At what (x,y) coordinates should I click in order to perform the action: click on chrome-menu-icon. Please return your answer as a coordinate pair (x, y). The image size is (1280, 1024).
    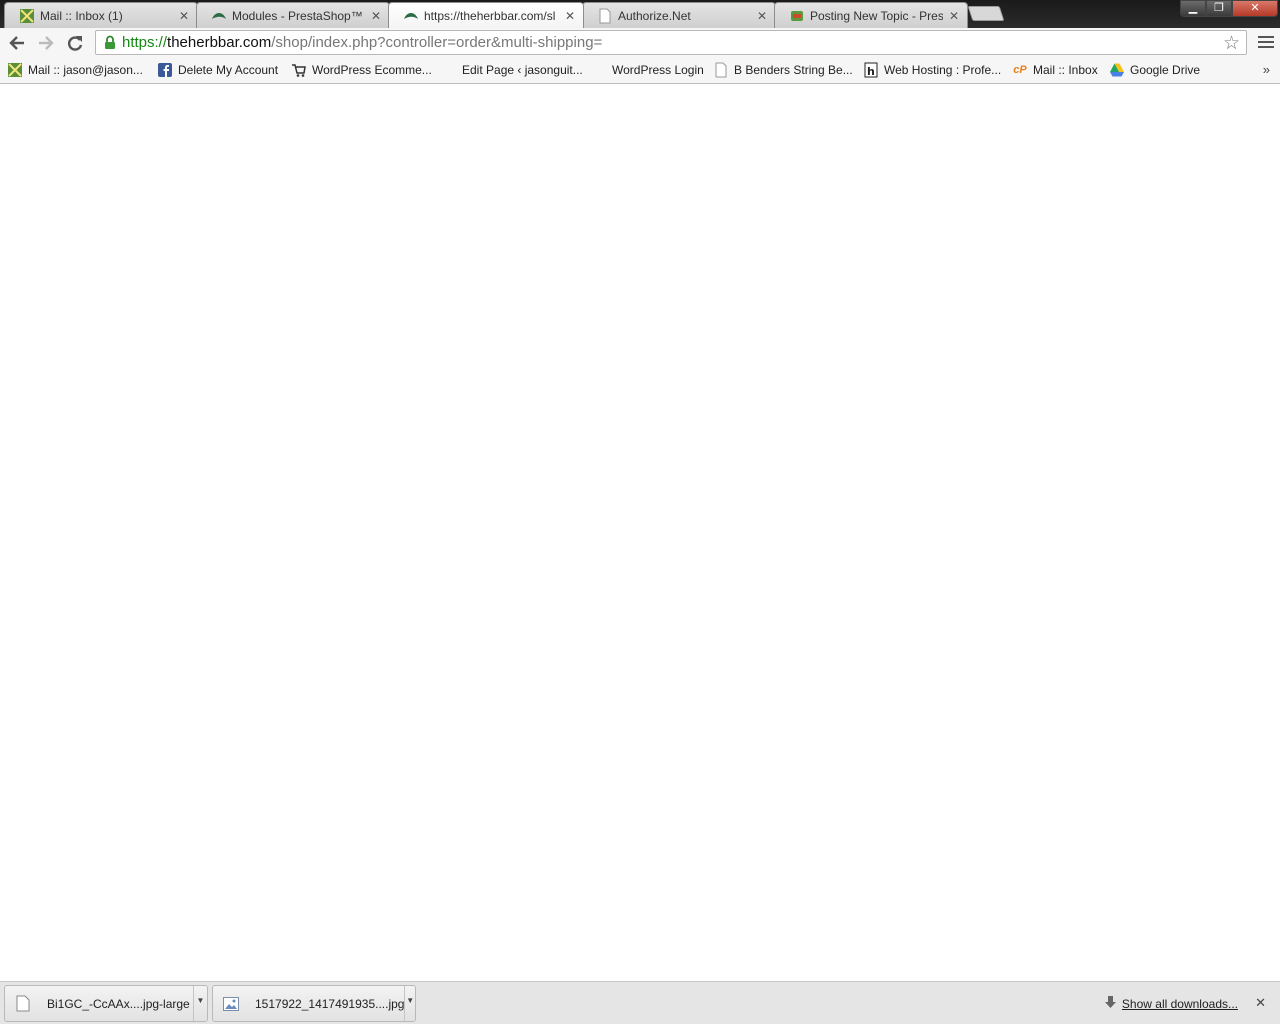
    Looking at the image, I should click on (1266, 42).